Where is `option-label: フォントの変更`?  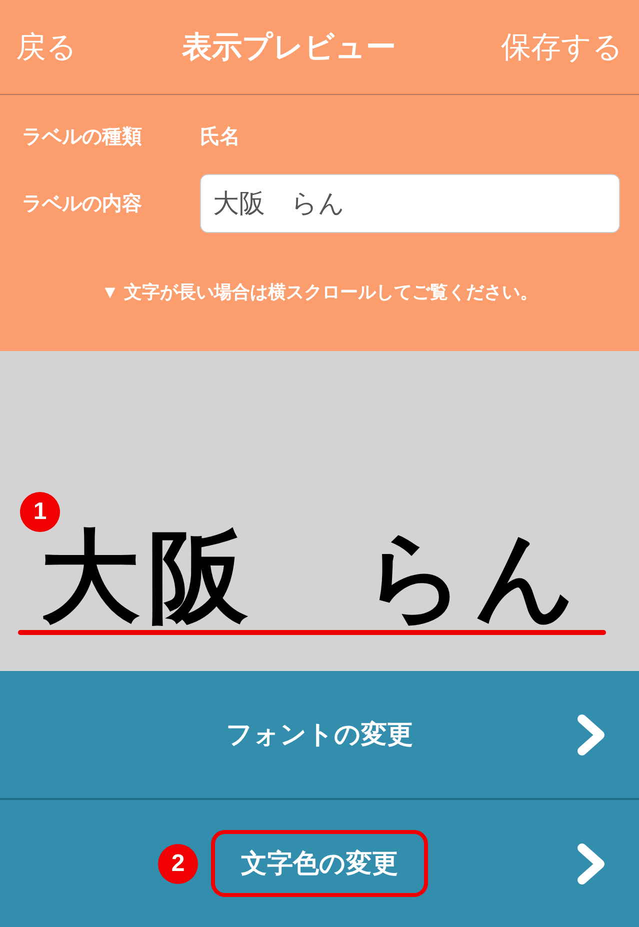
option-label: フォントの変更 is located at coordinates (319, 734).